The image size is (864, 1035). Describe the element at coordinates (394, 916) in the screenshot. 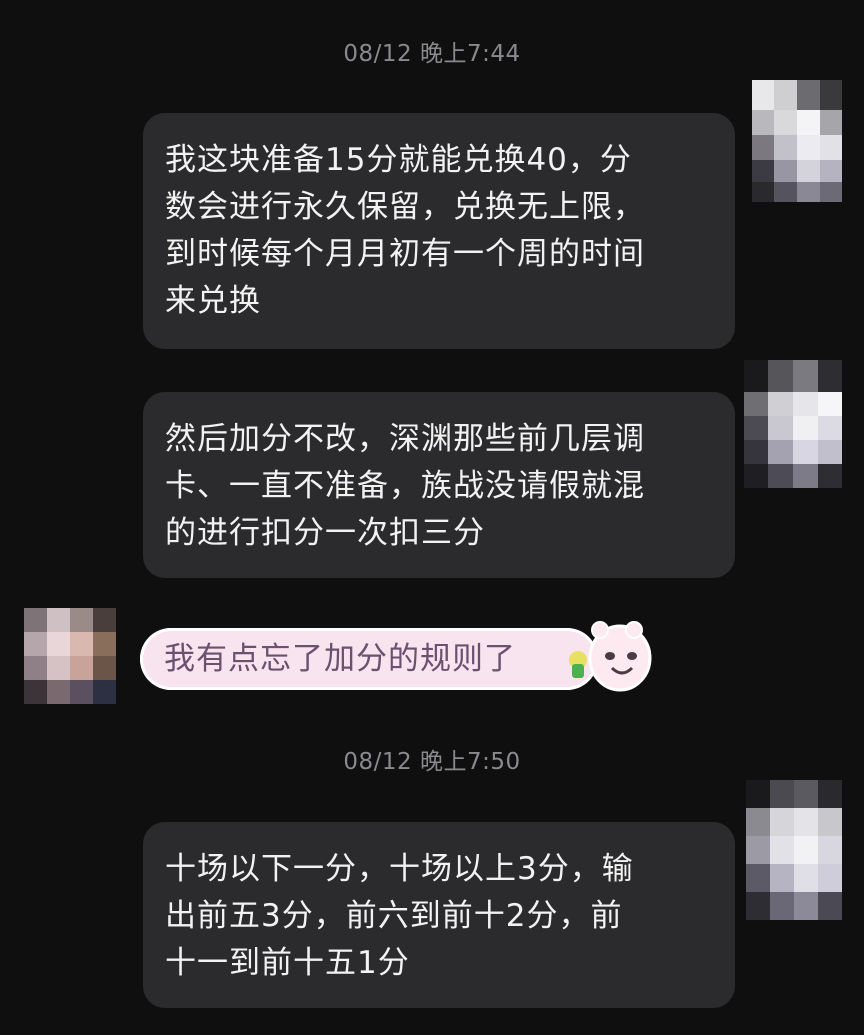

I see `message-text: 出前五3分，前六到前十2分，前` at that location.